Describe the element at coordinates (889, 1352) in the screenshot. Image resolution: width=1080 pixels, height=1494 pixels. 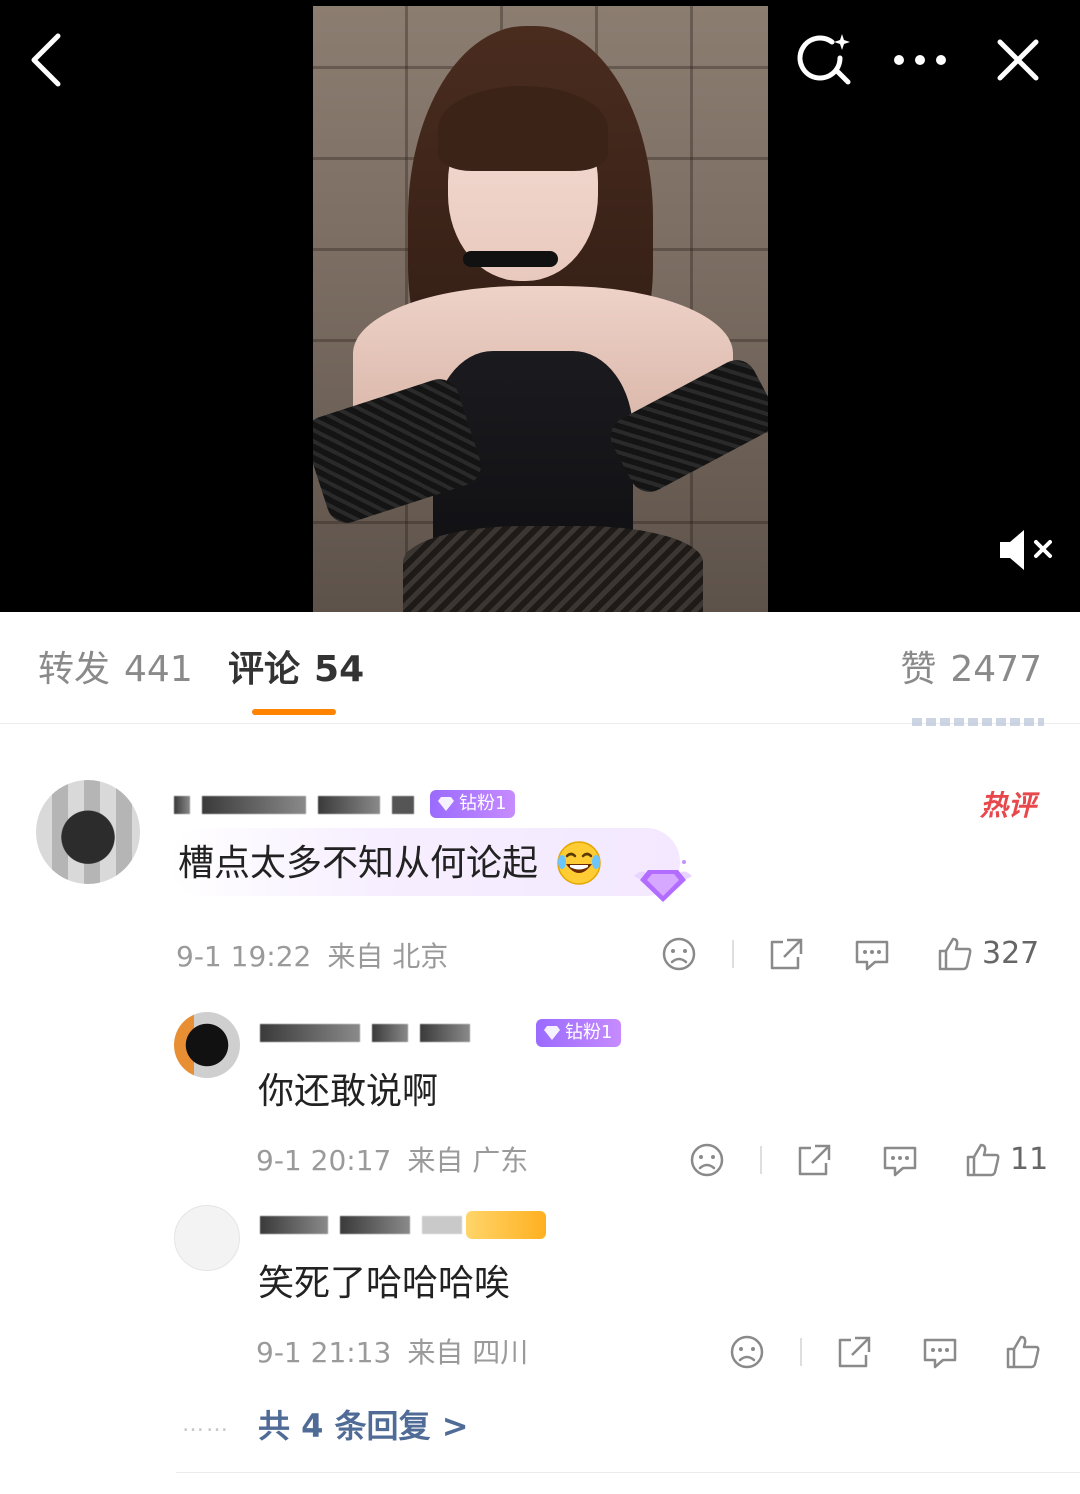
I see `reply-actions` at that location.